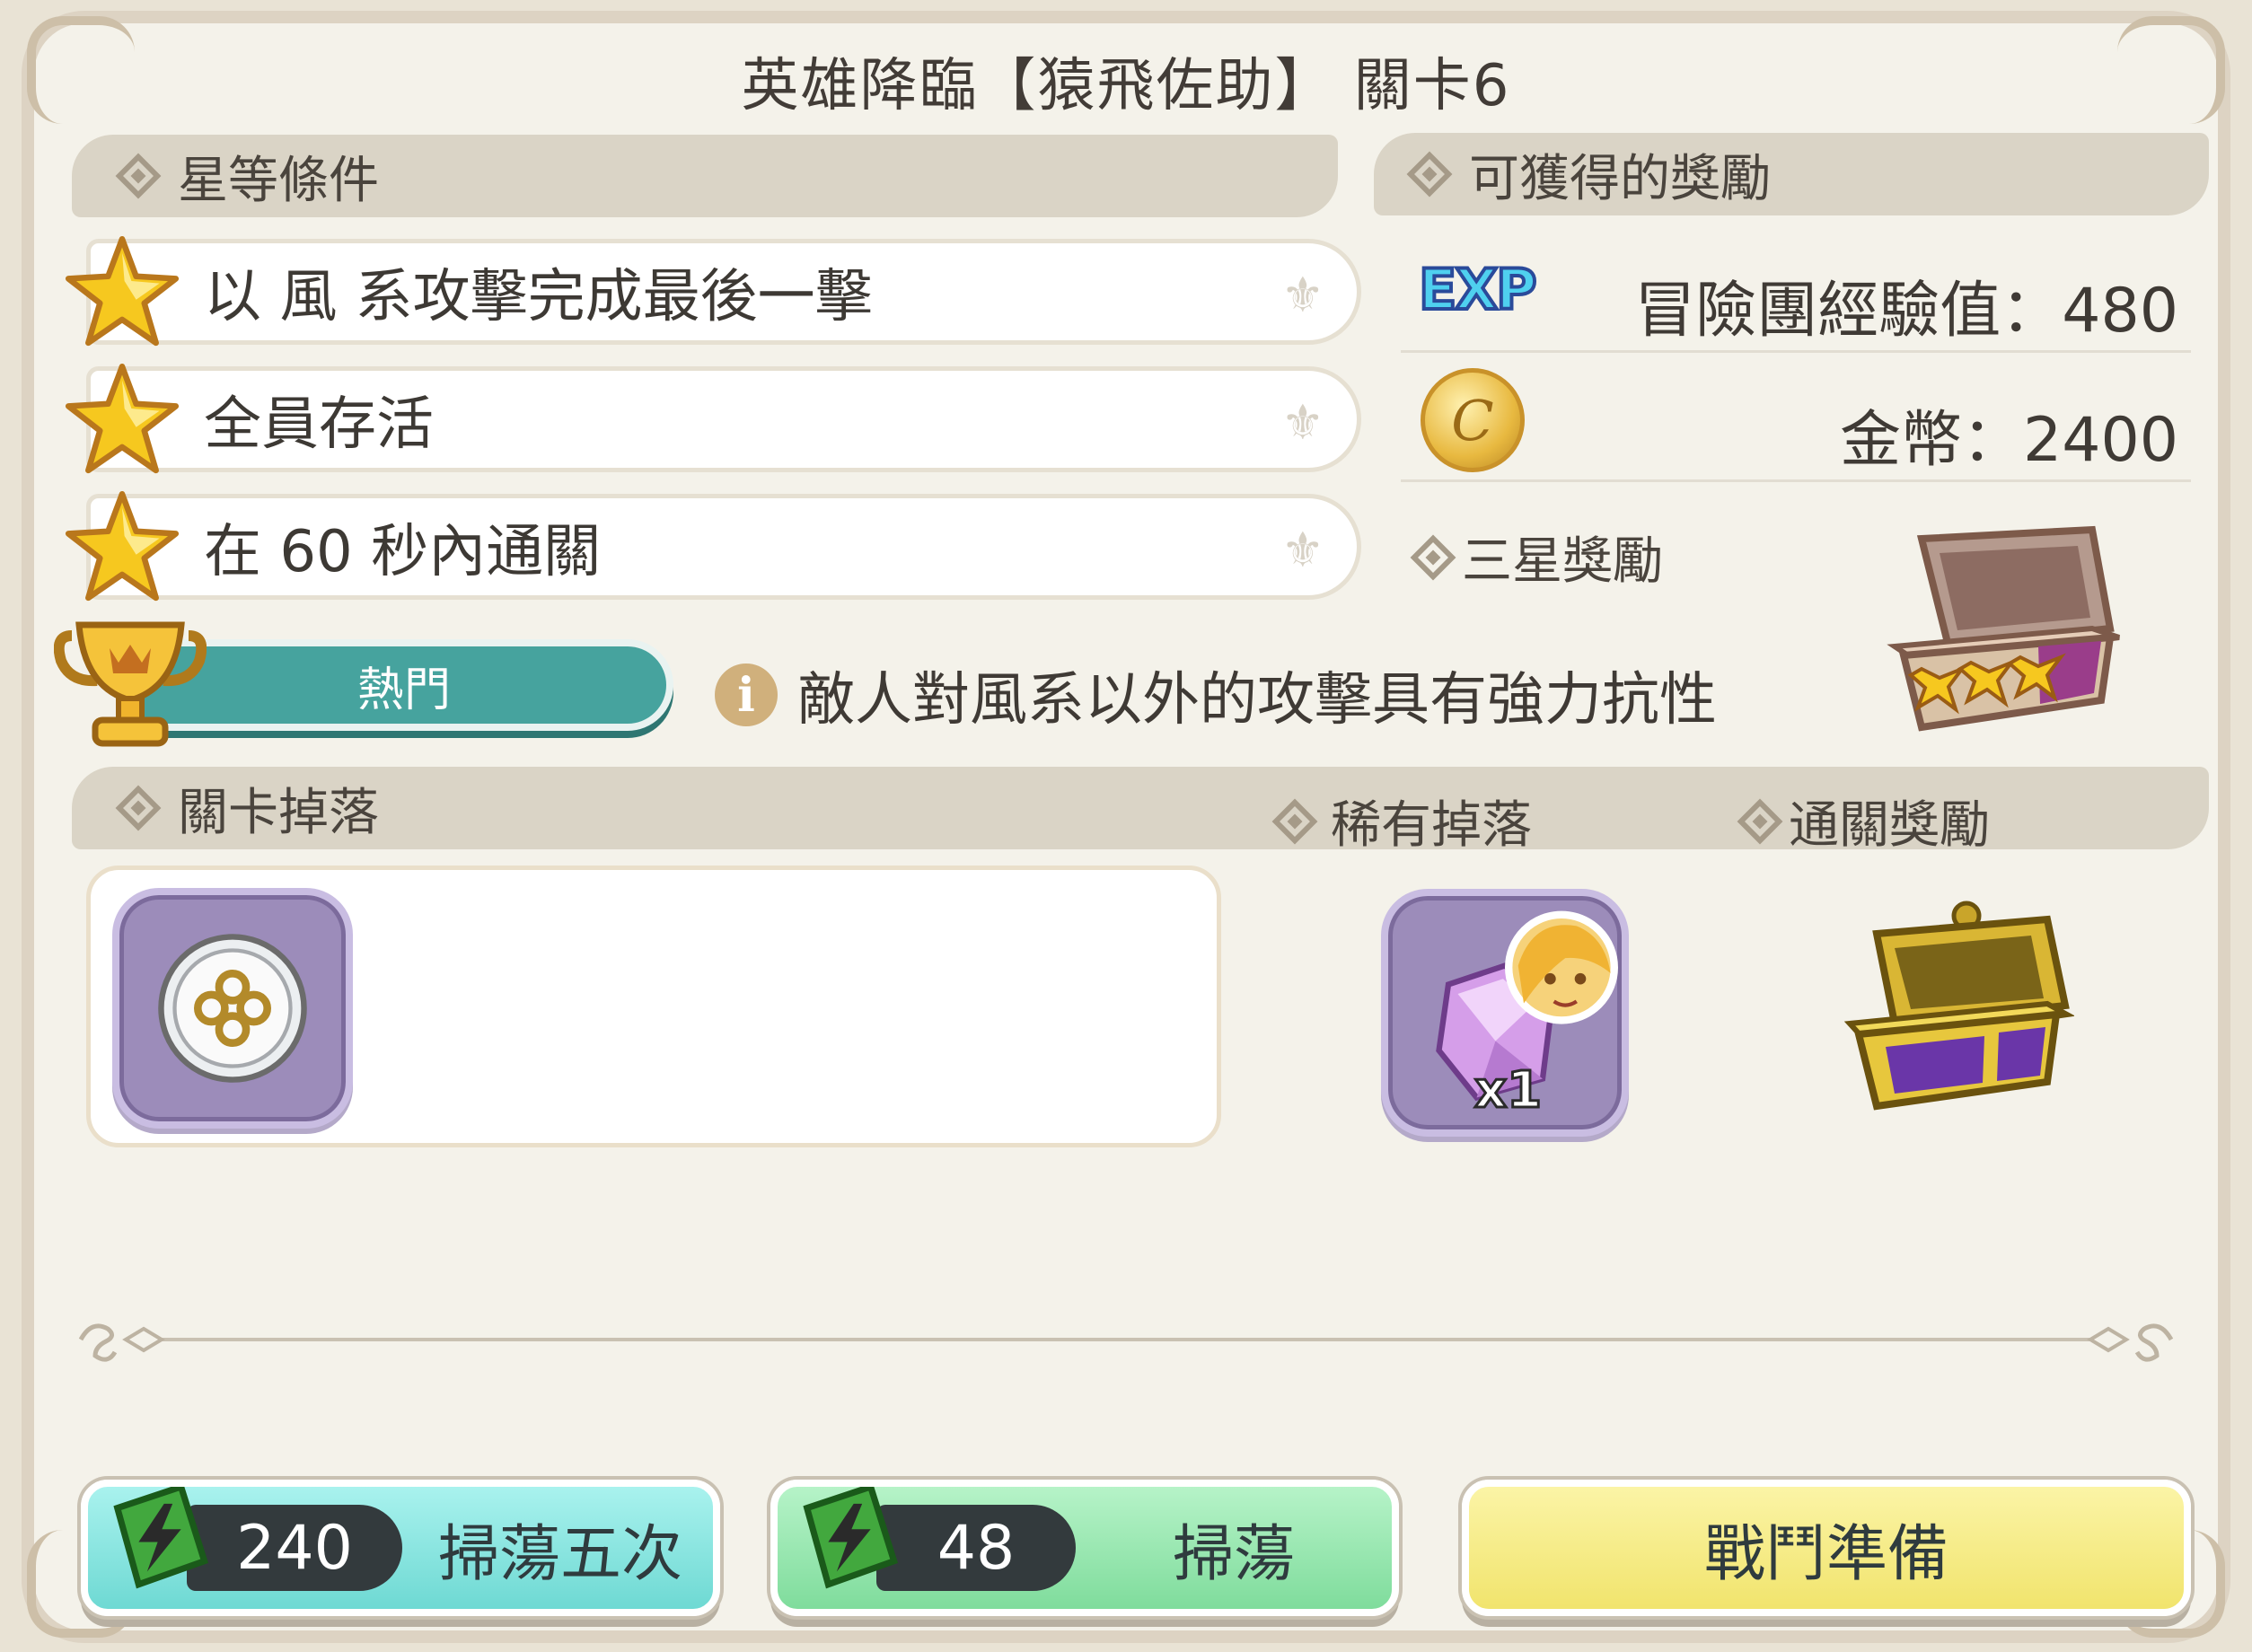  What do you see at coordinates (1826, 1554) in the screenshot?
I see `battle-prepare-label: 戰鬥準備` at bounding box center [1826, 1554].